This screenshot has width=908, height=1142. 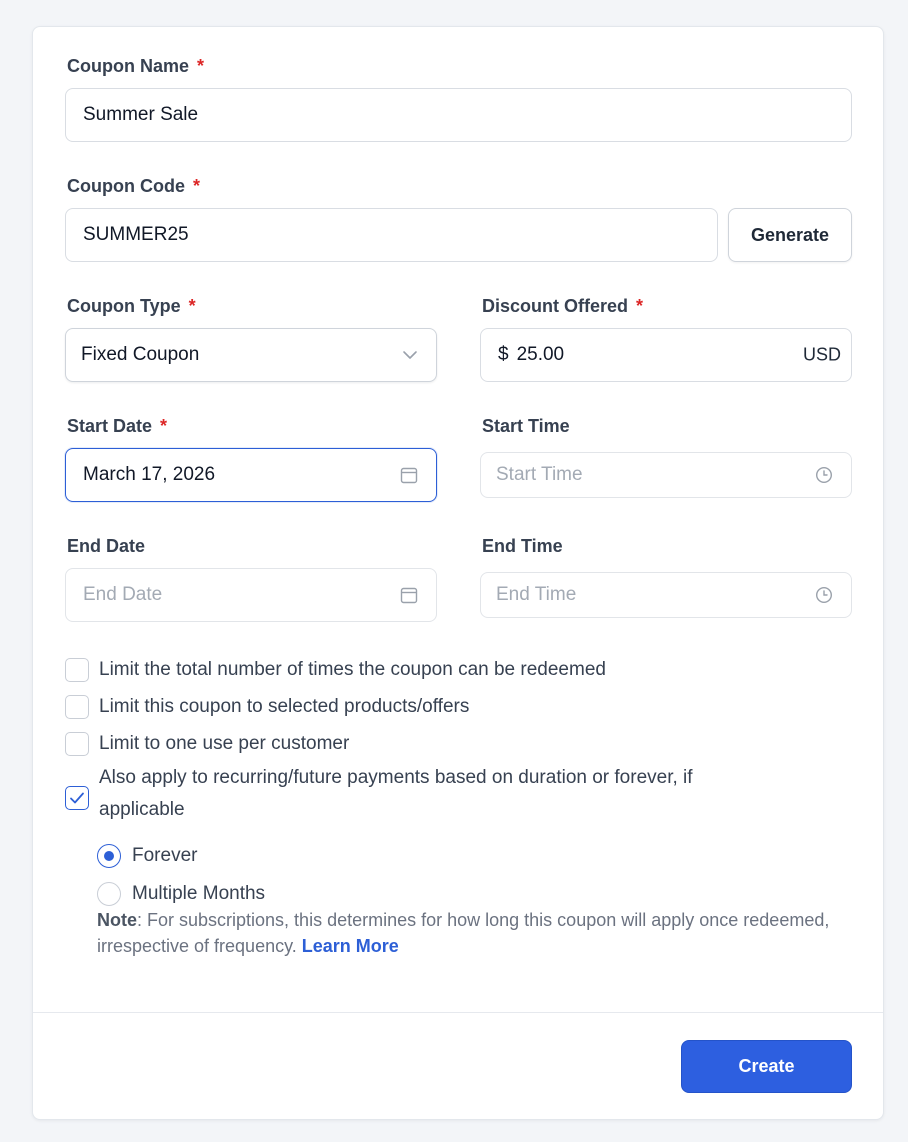 What do you see at coordinates (165, 855) in the screenshot?
I see `radio-label: Forever` at bounding box center [165, 855].